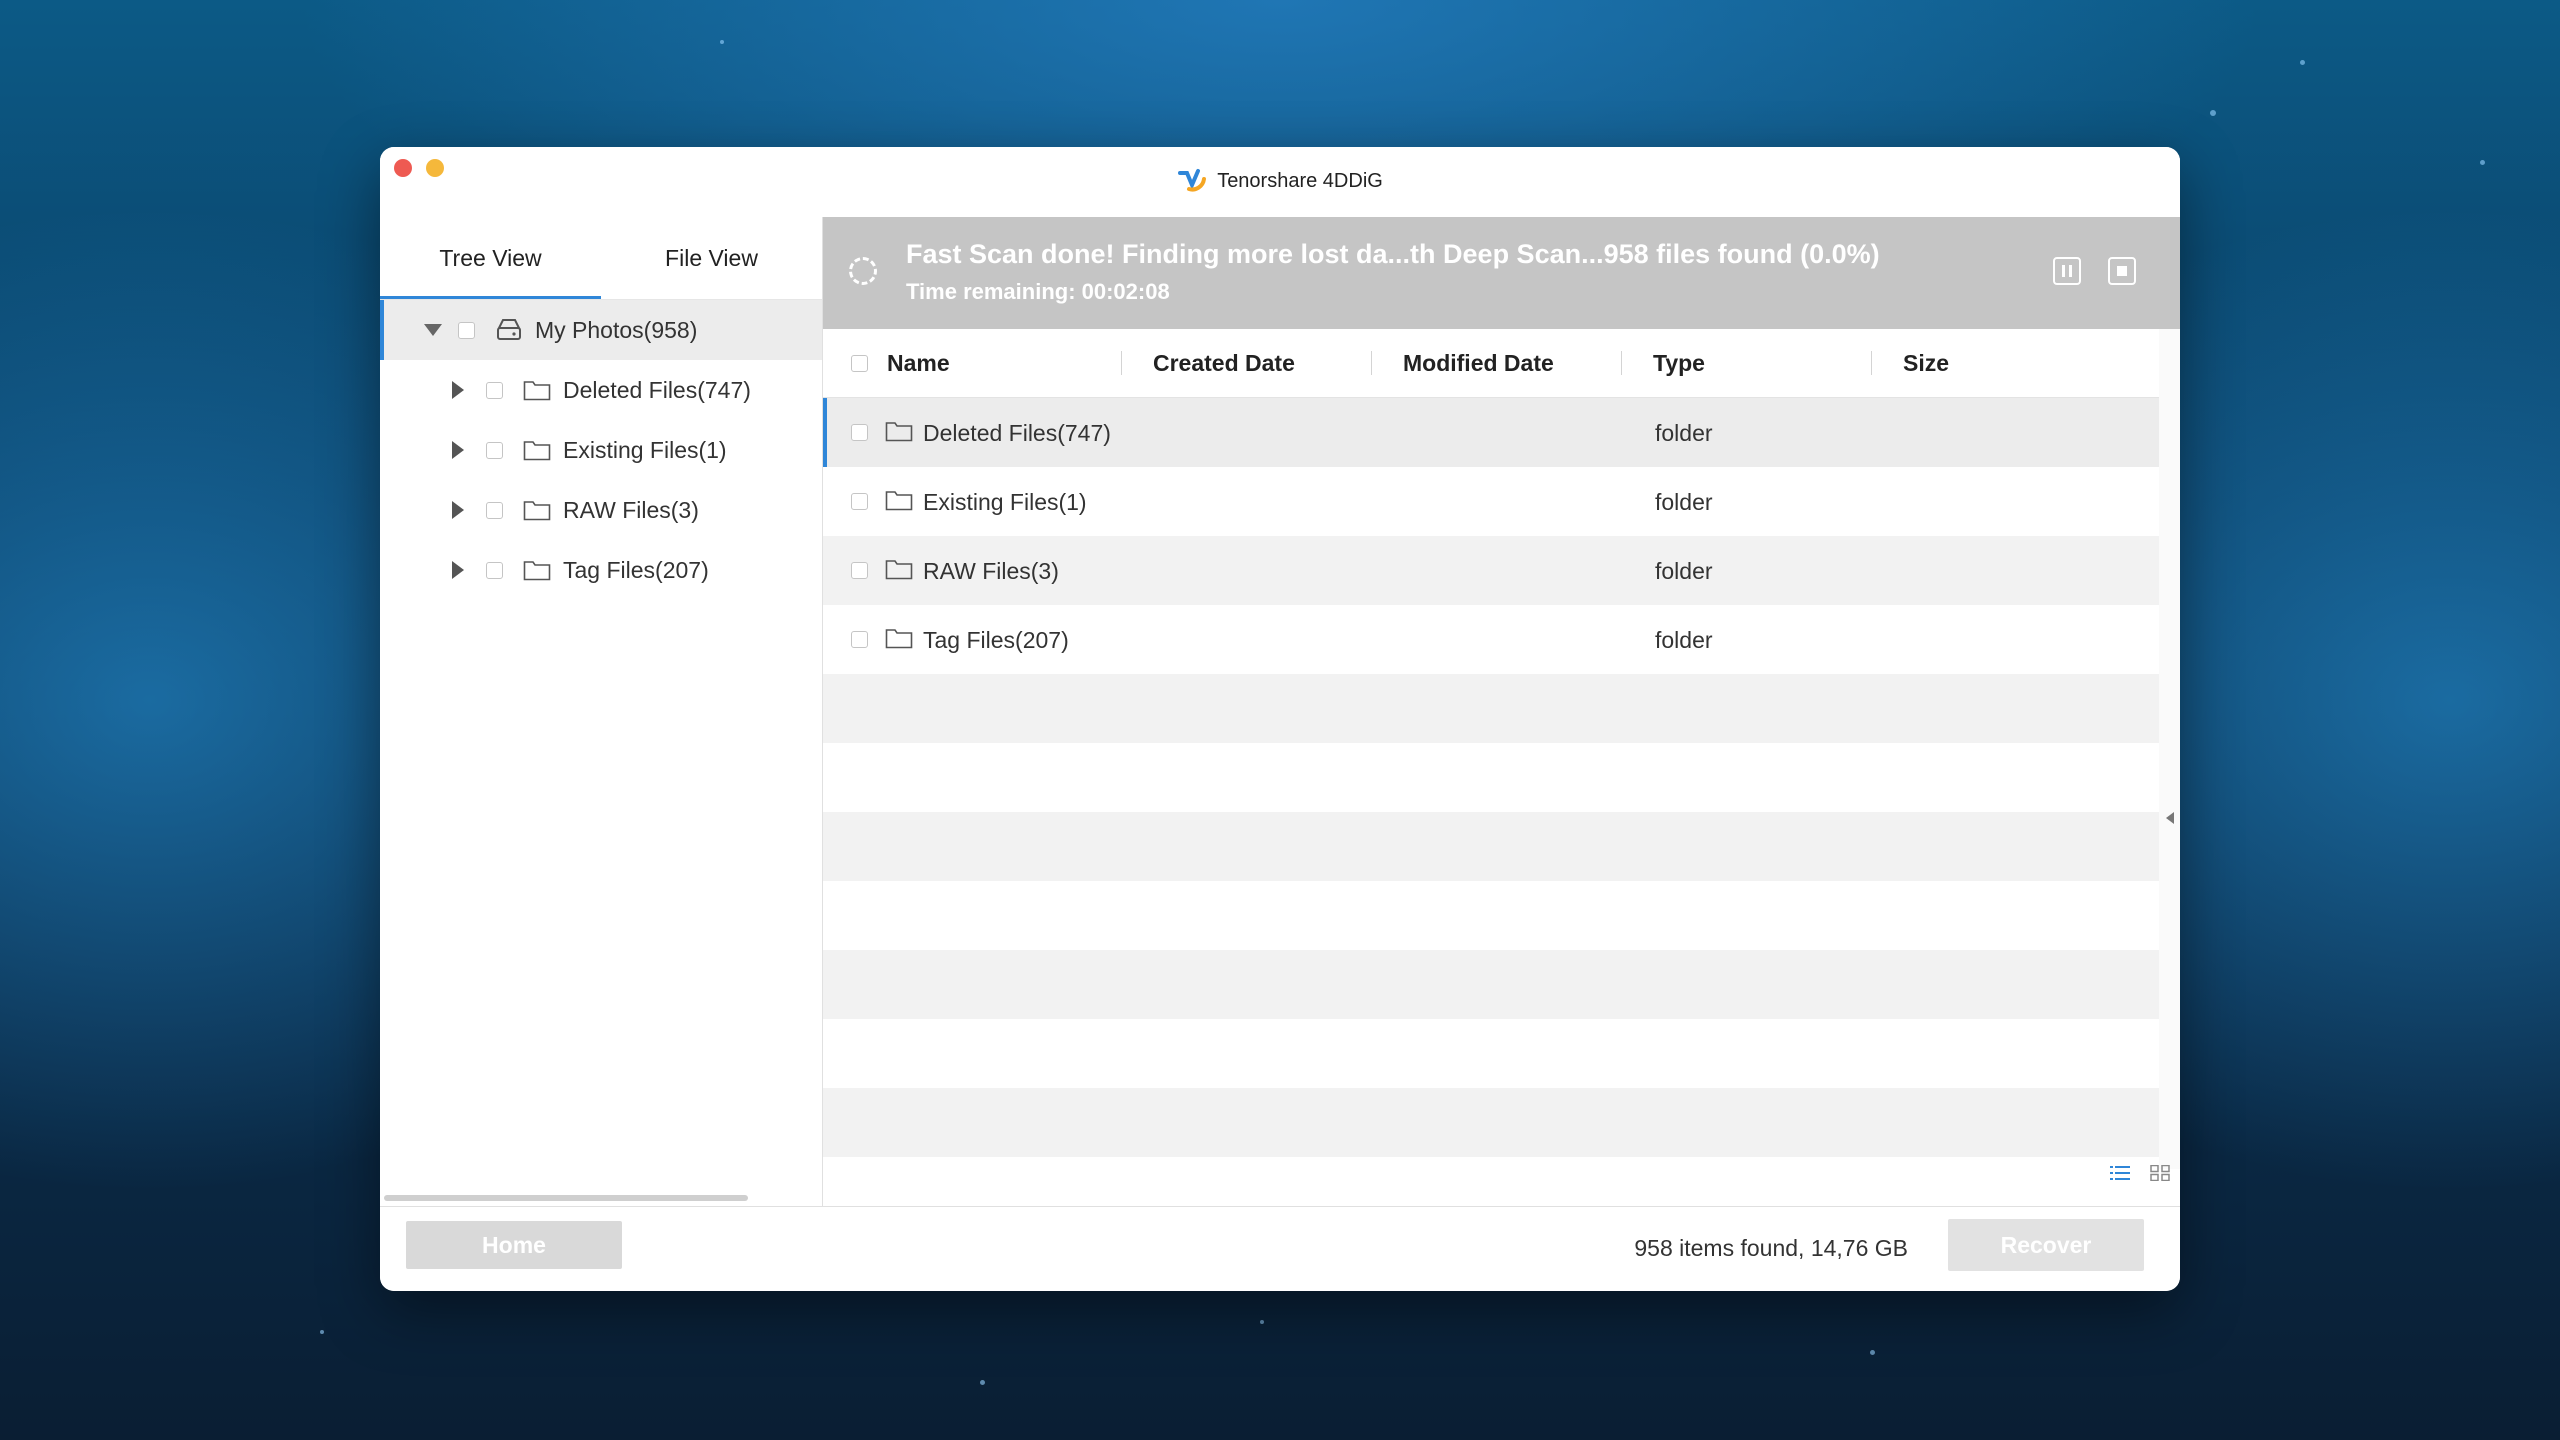  I want to click on stop-scan-button, so click(2122, 271).